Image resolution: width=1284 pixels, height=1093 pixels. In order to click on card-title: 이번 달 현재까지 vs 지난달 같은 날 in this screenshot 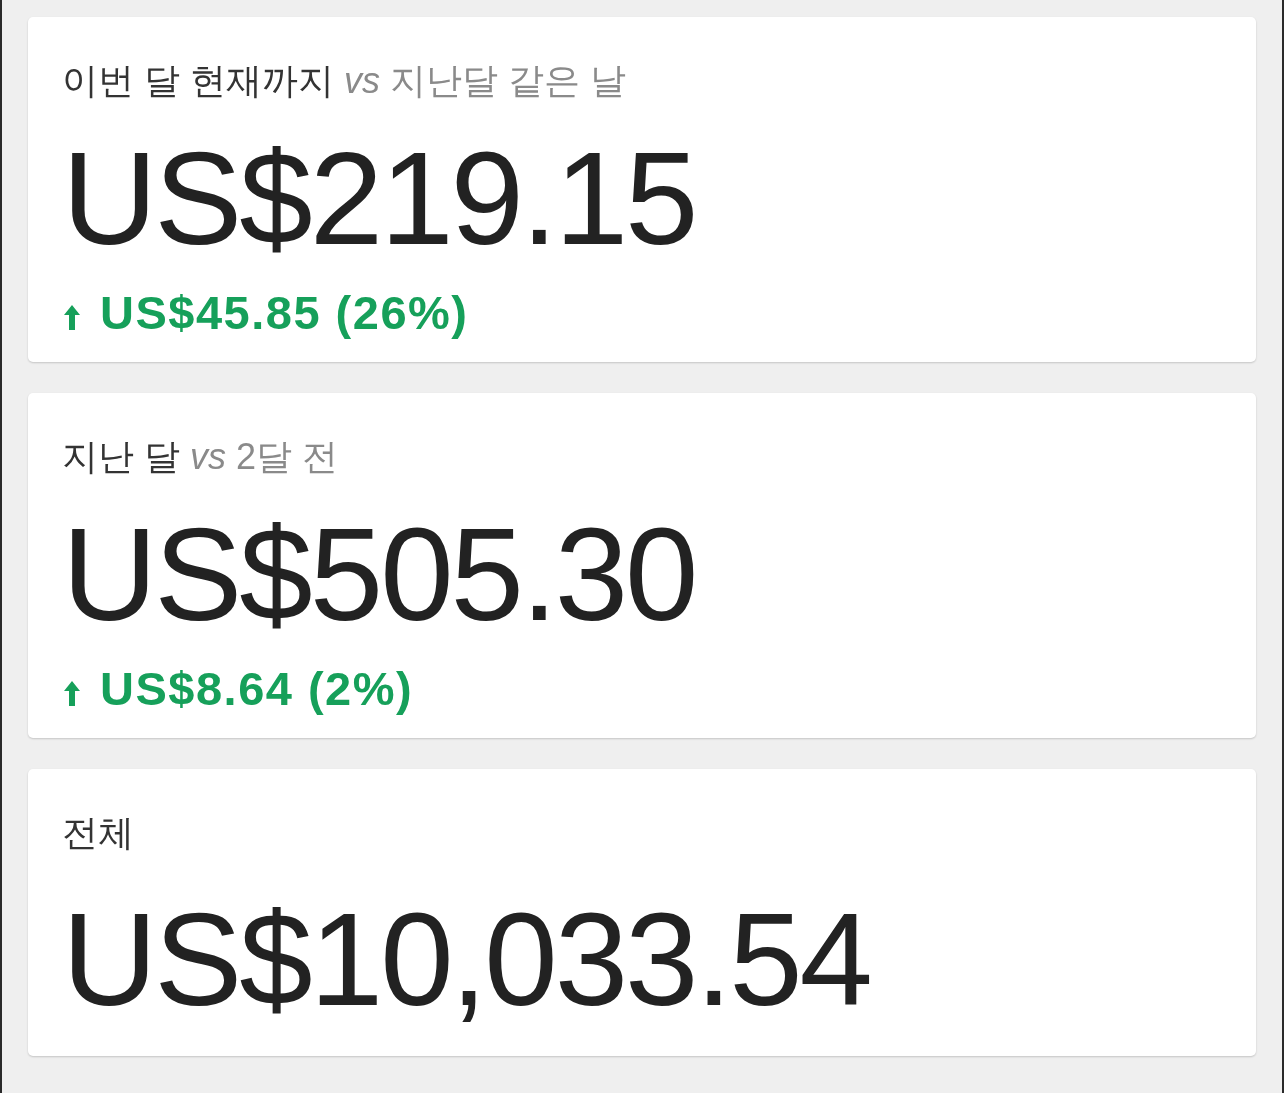, I will do `click(344, 80)`.